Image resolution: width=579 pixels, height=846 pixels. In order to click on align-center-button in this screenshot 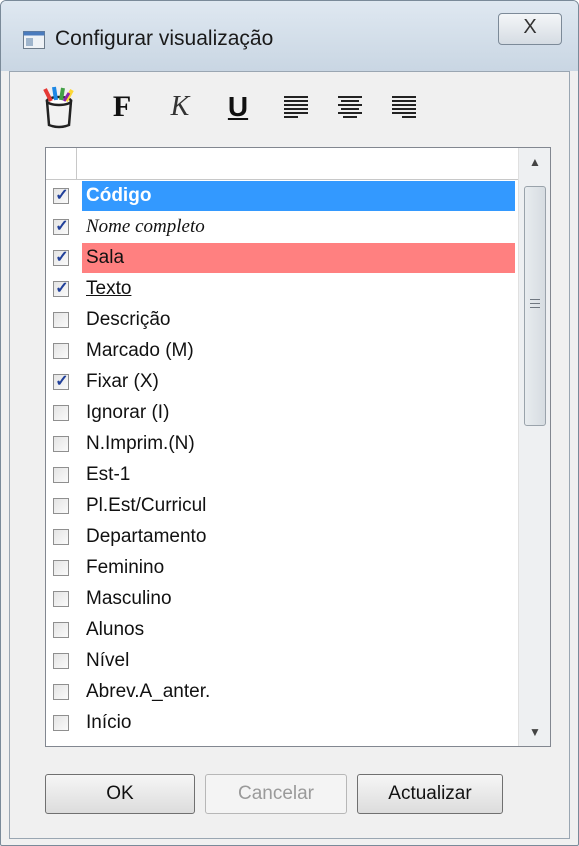, I will do `click(350, 107)`.